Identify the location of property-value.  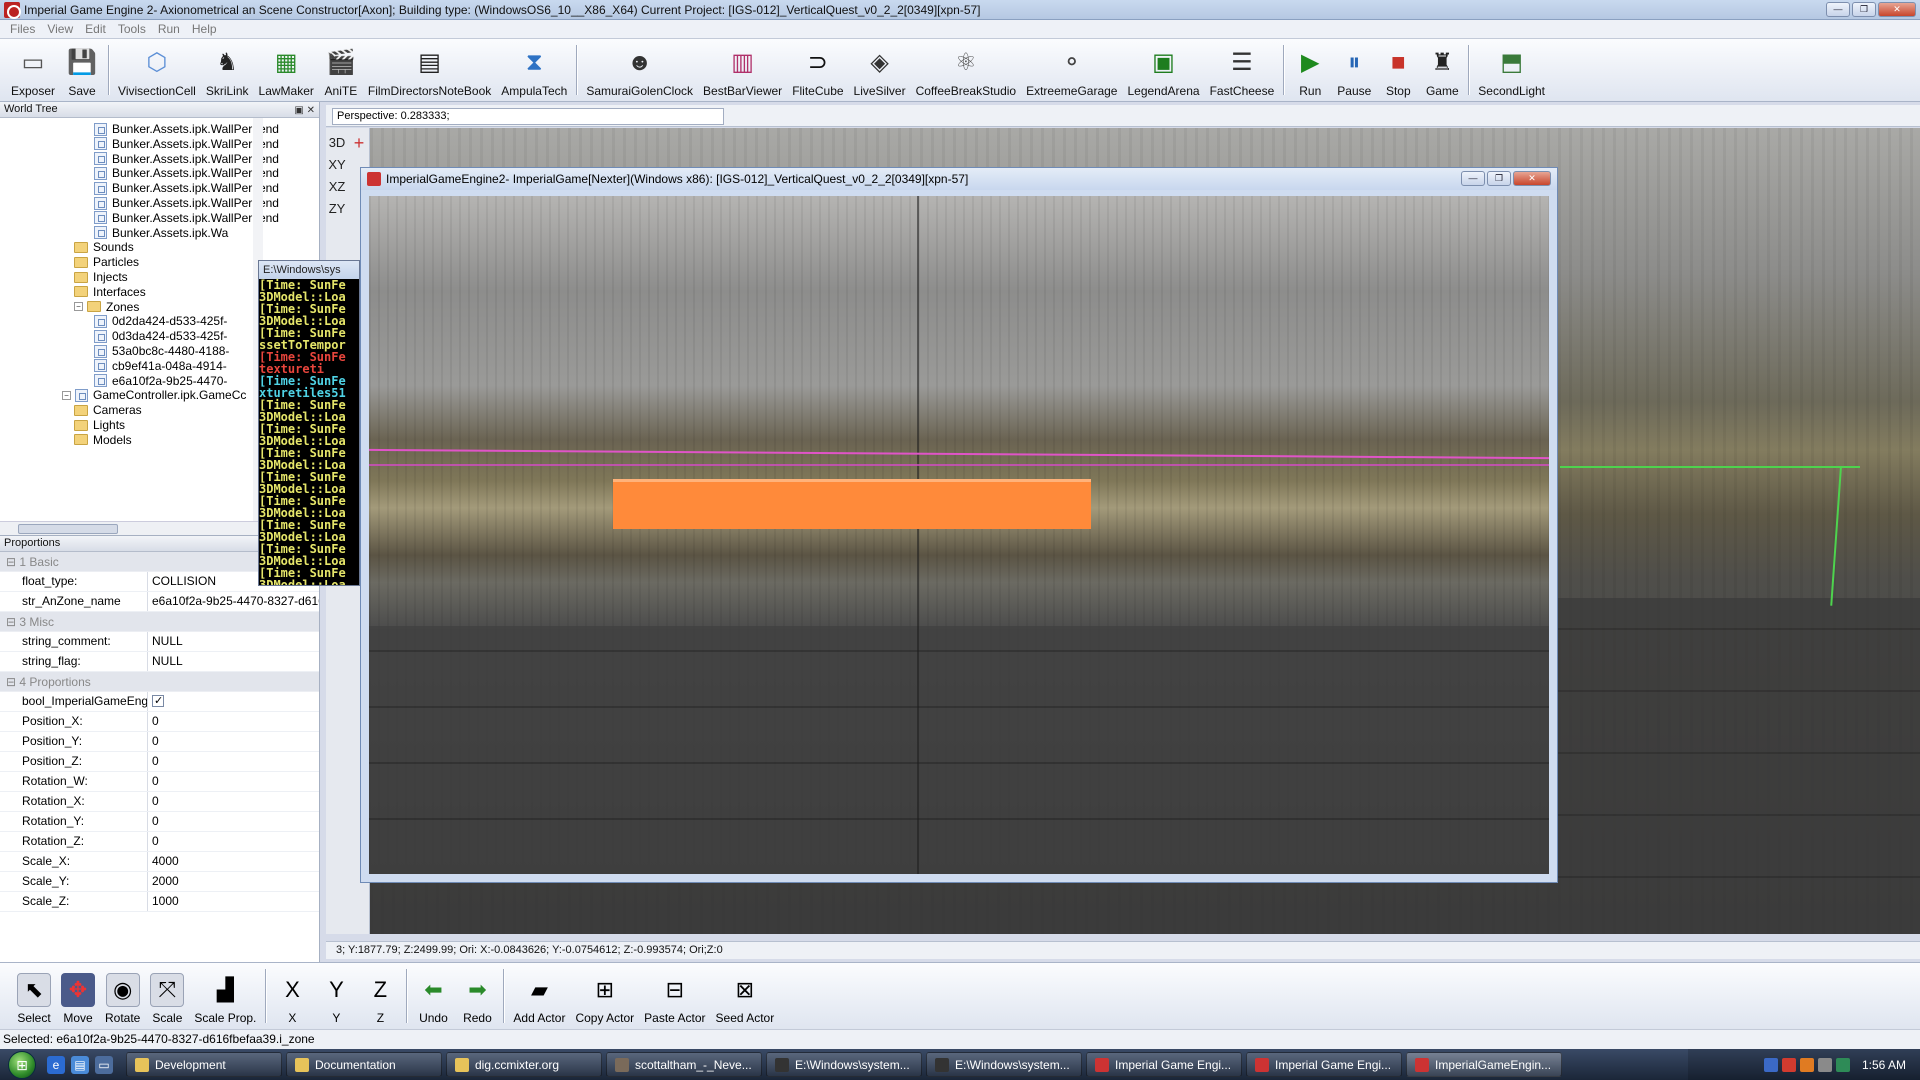
(233, 701).